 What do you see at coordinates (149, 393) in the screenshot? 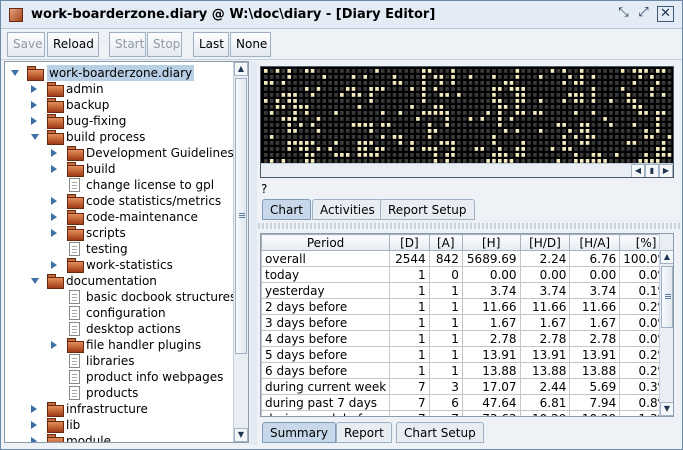
I see `tree-item: products` at bounding box center [149, 393].